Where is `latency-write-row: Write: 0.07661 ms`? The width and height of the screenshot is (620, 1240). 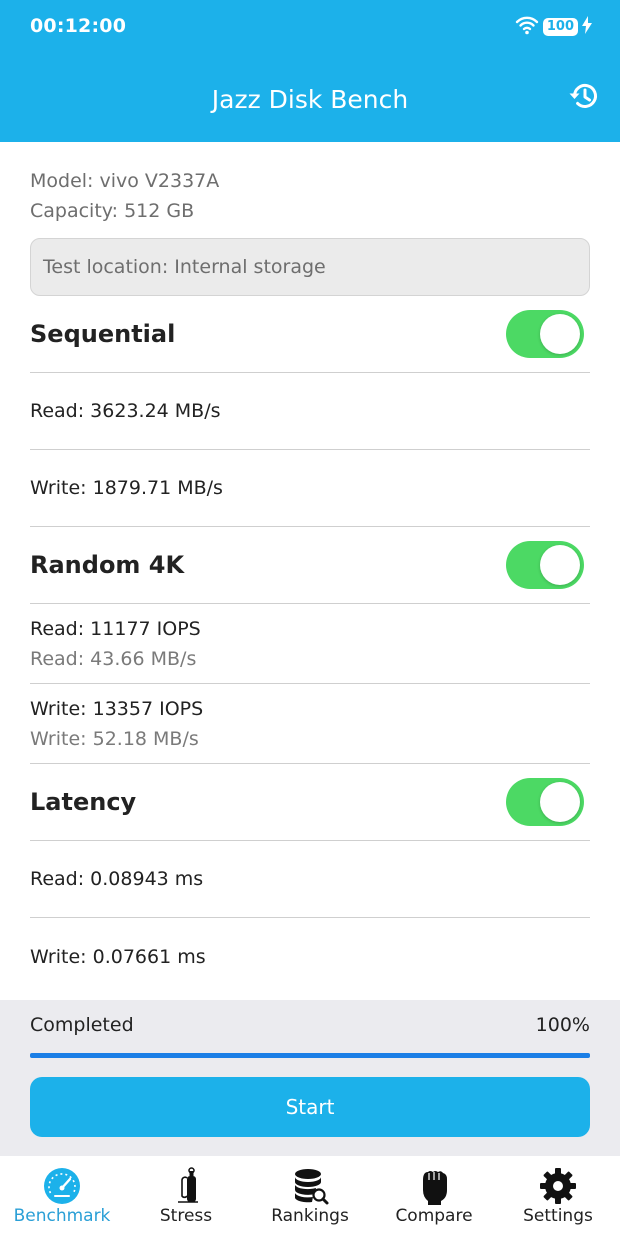
latency-write-row: Write: 0.07661 ms is located at coordinates (310, 956).